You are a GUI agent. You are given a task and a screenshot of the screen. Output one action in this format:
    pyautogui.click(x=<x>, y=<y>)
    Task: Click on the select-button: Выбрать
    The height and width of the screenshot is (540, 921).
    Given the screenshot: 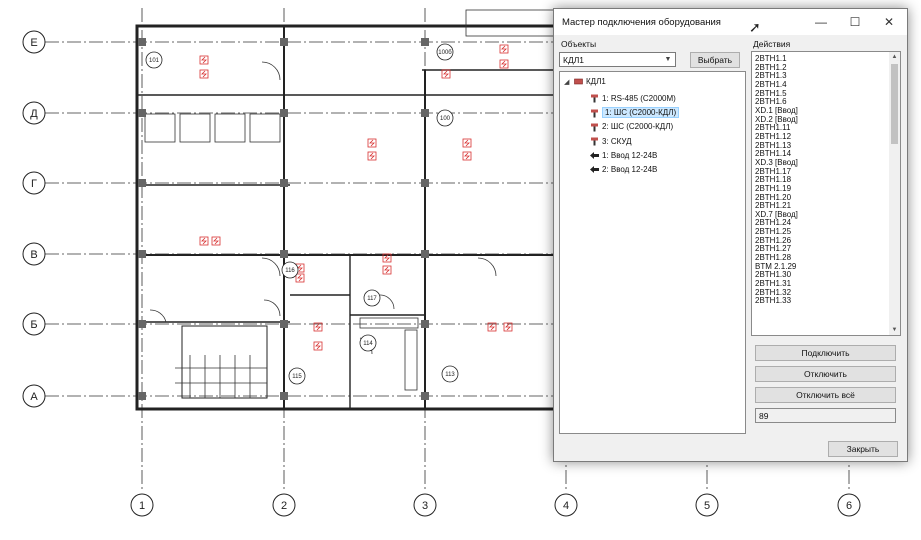 What is the action you would take?
    pyautogui.click(x=715, y=60)
    